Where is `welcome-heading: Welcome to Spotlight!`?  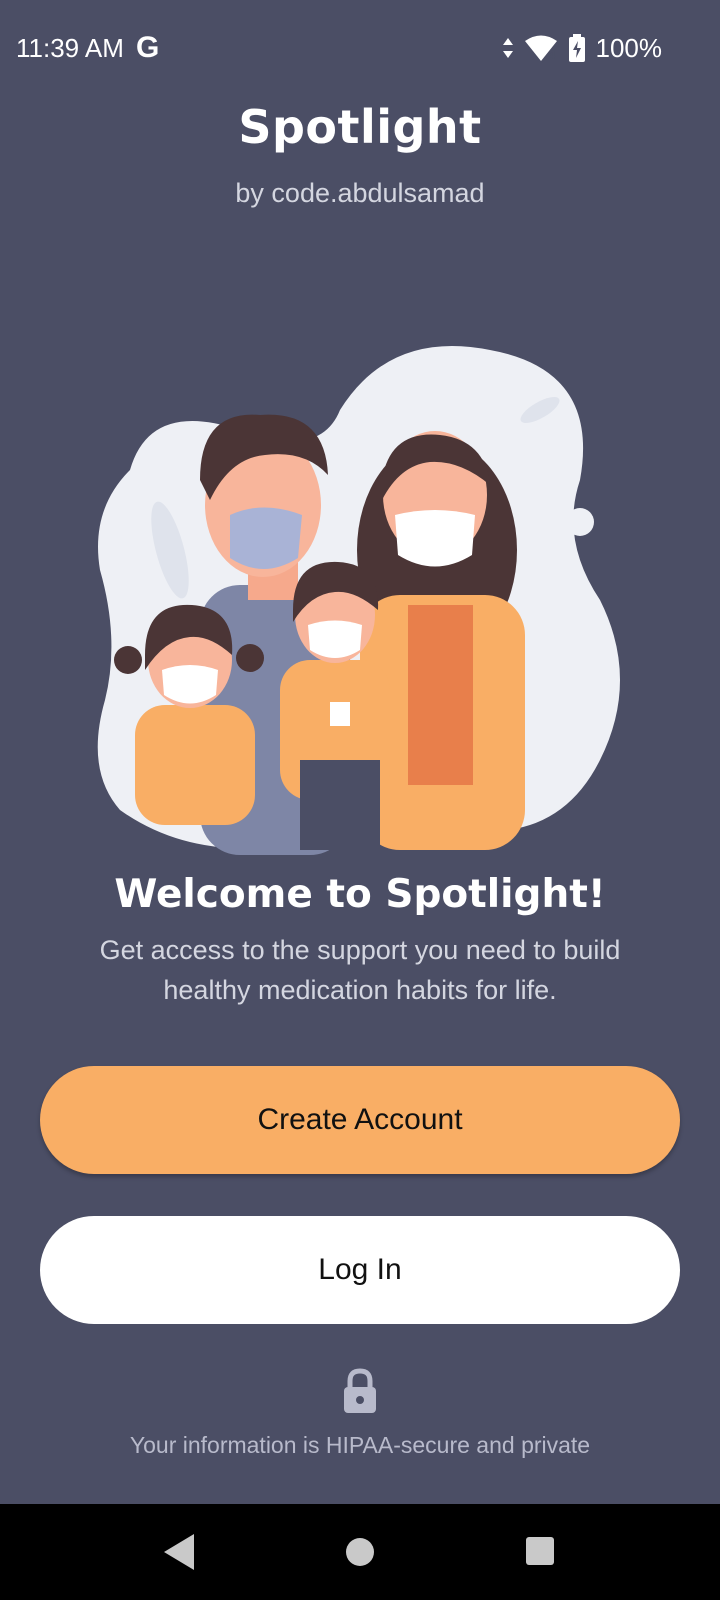 welcome-heading: Welcome to Spotlight! is located at coordinates (360, 894).